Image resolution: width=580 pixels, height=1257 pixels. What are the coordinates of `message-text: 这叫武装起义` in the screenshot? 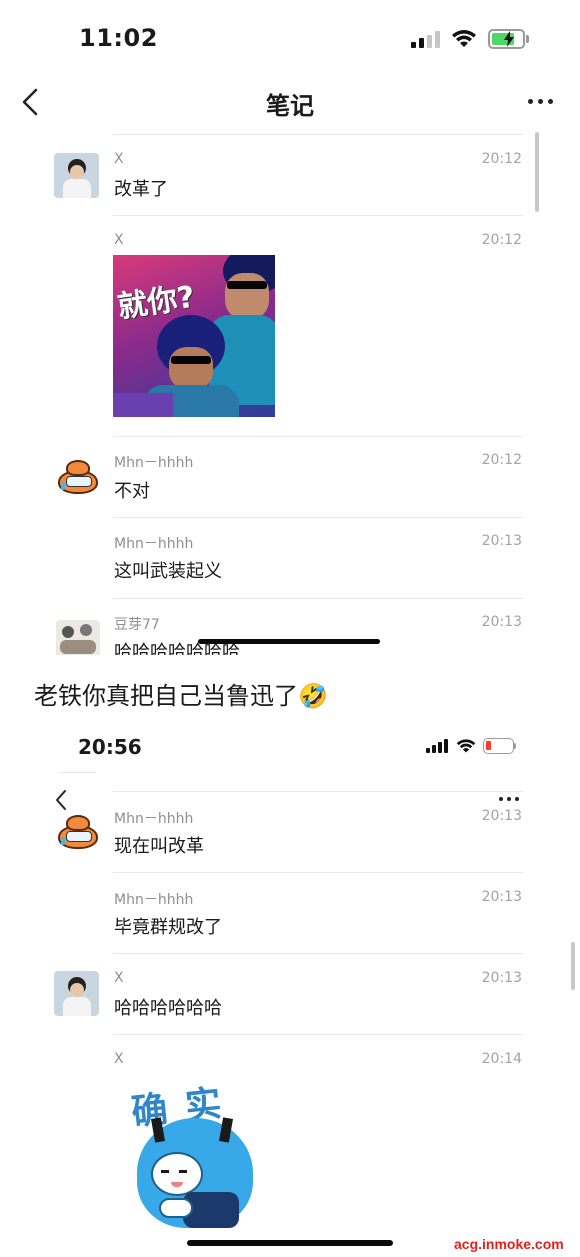 It's located at (168, 571).